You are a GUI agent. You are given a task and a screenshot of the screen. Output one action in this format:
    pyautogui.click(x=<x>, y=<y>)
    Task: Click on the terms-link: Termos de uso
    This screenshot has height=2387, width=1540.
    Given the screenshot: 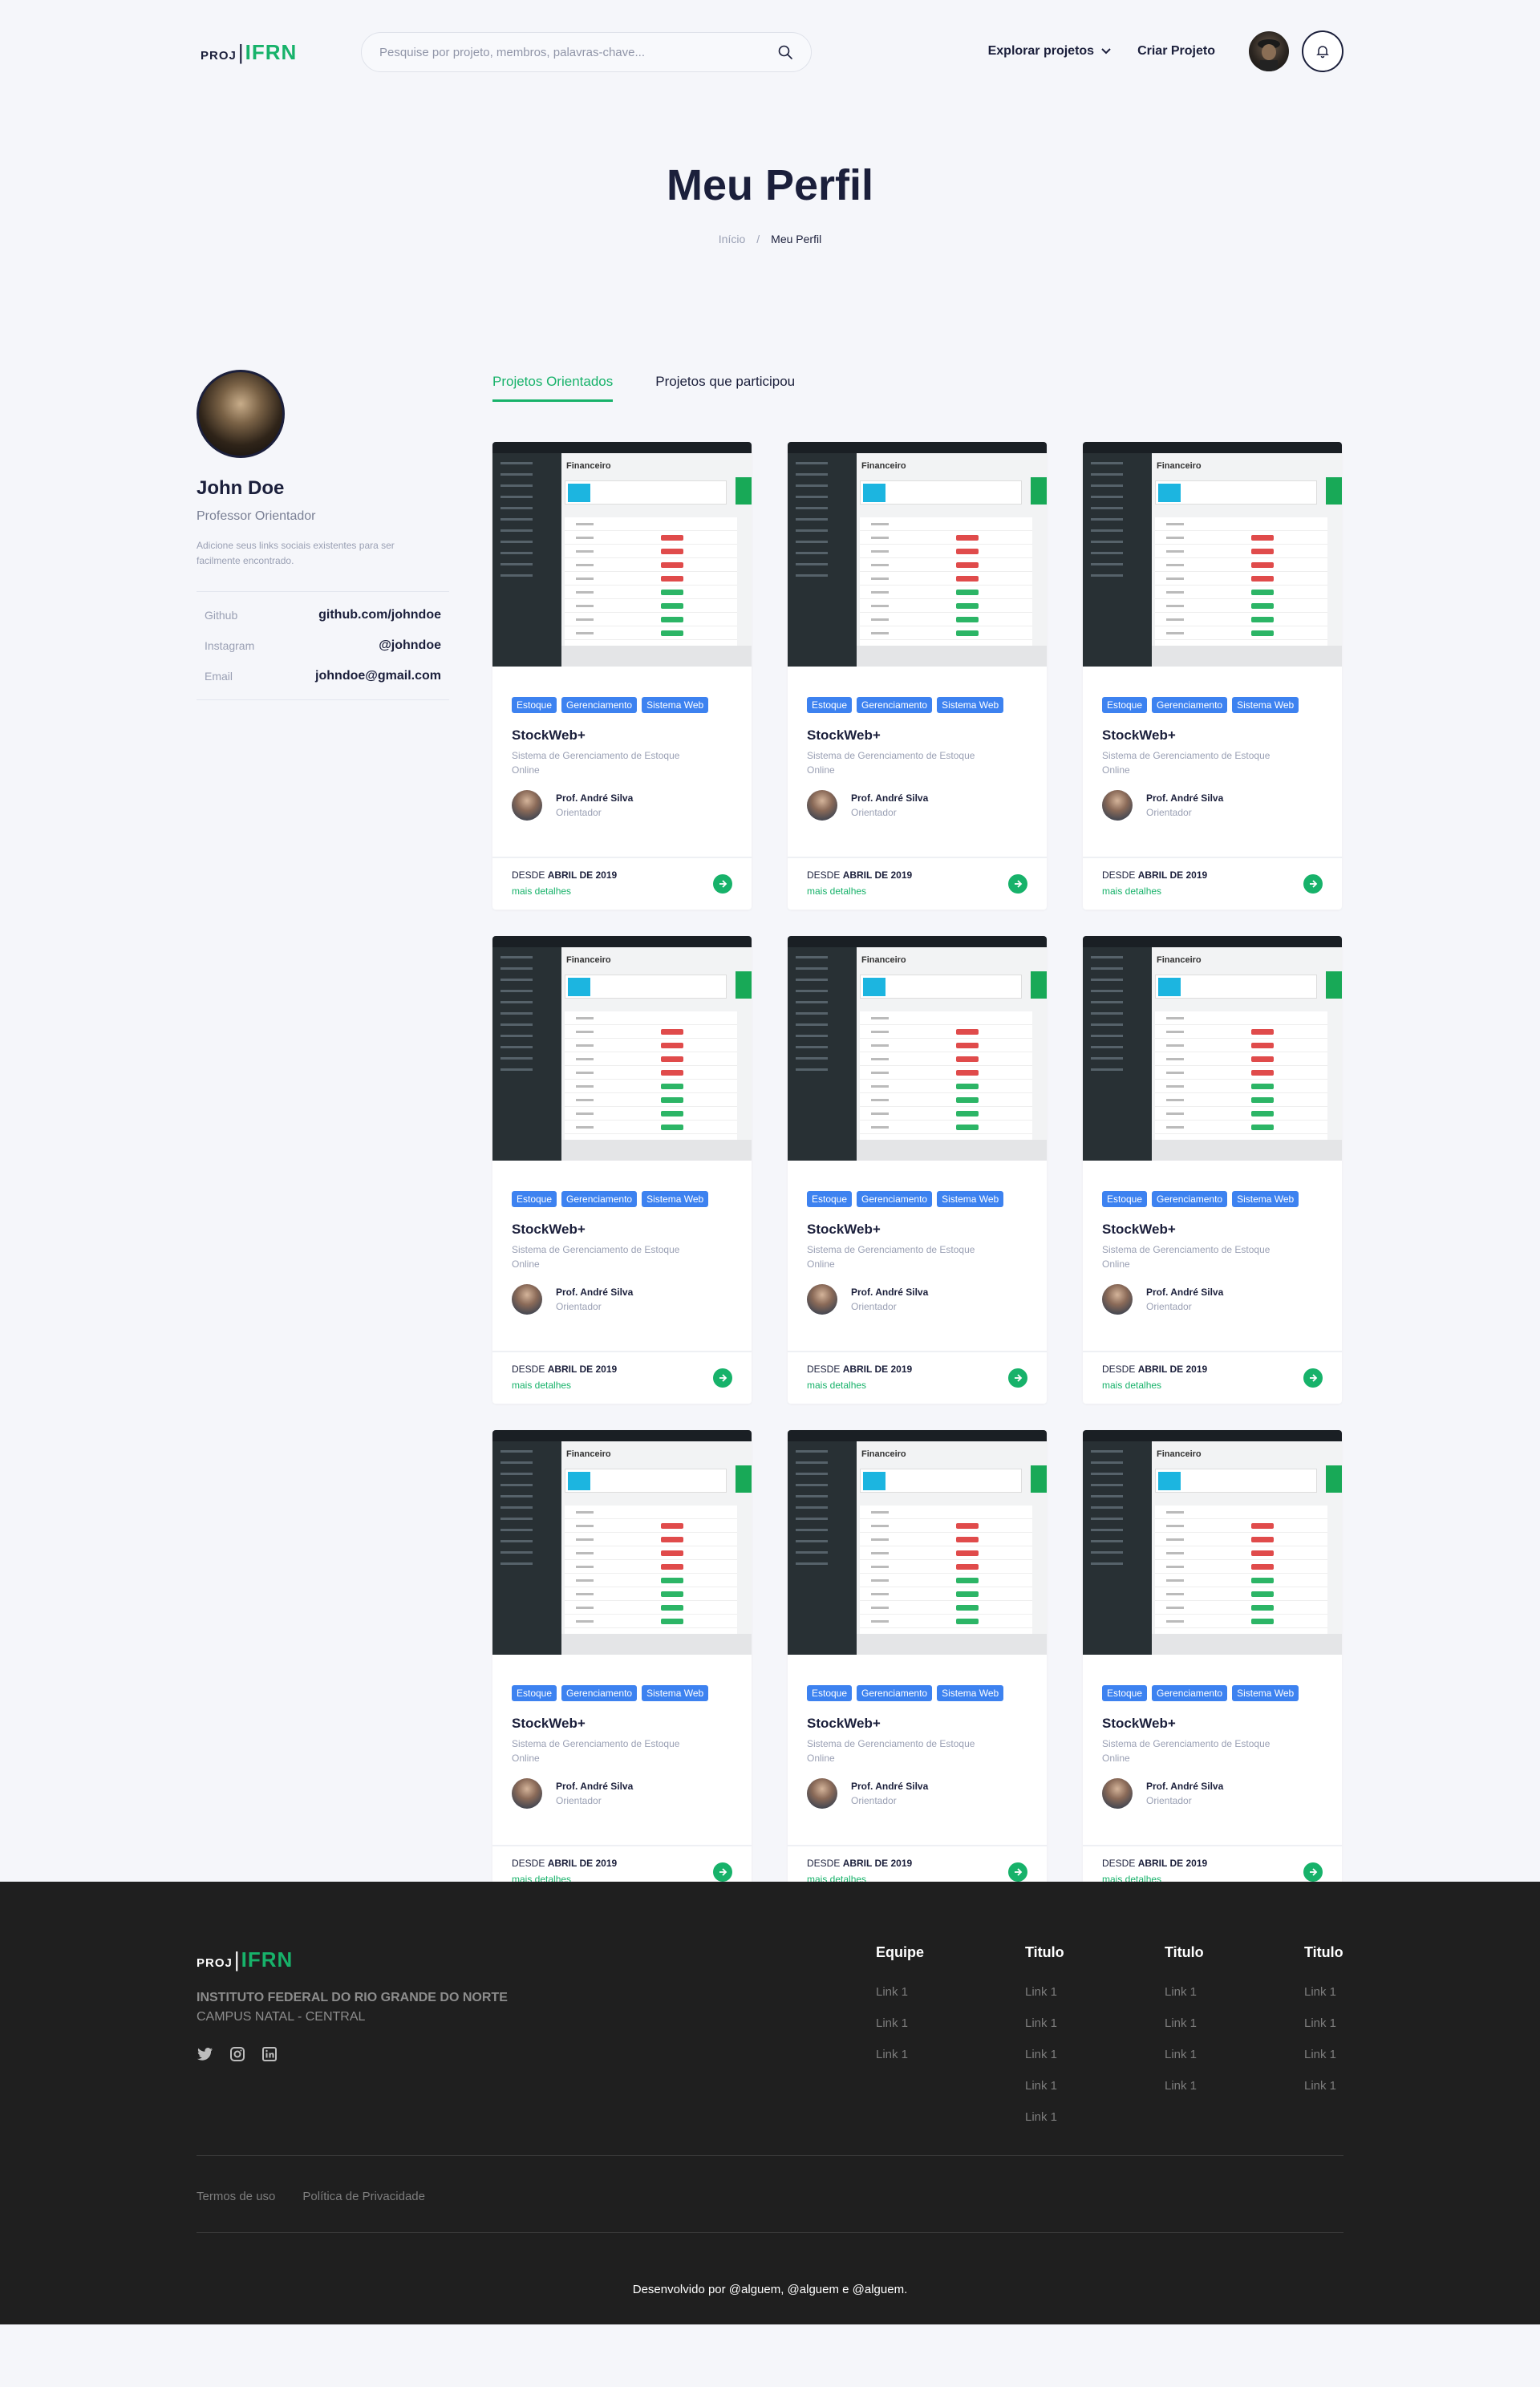 What is the action you would take?
    pyautogui.click(x=236, y=2196)
    